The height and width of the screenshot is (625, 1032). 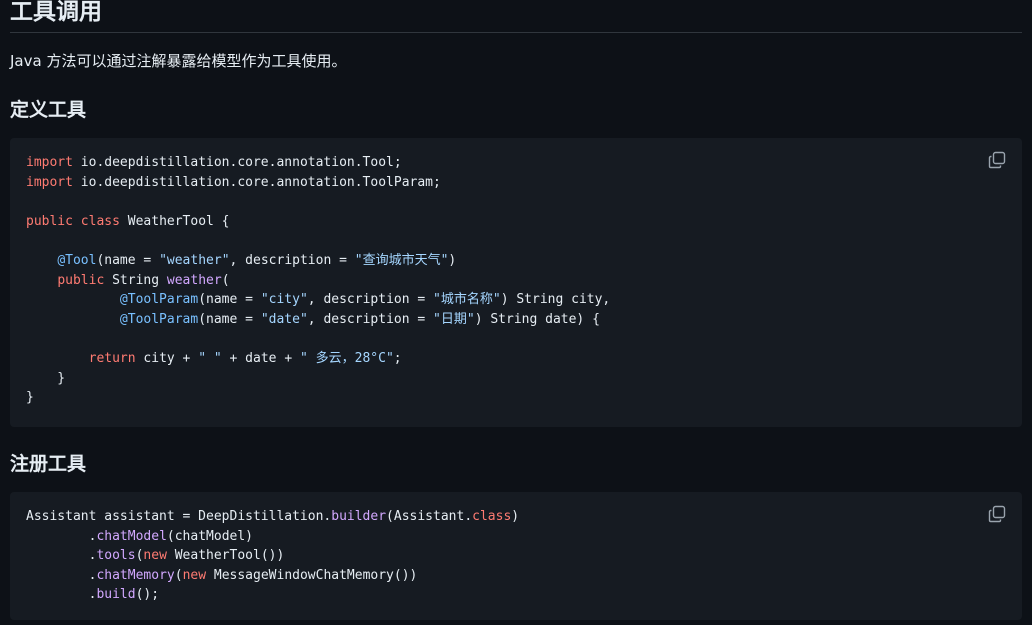 I want to click on code-token-plain: + date +, so click(x=260, y=358).